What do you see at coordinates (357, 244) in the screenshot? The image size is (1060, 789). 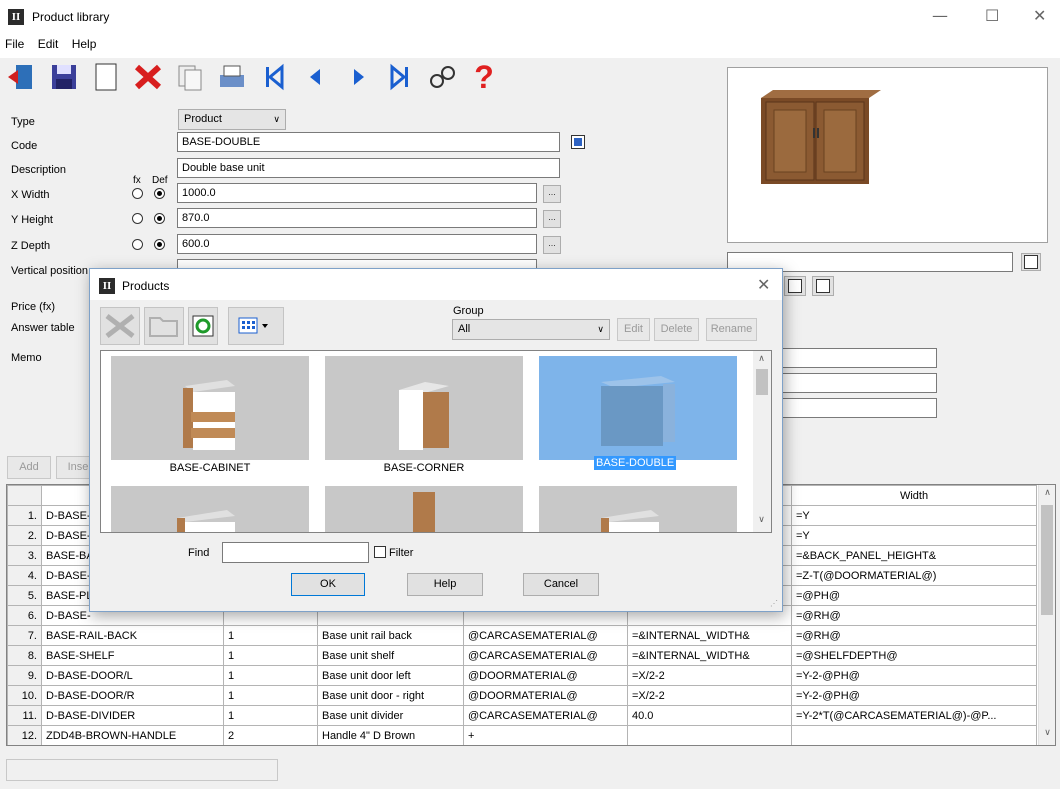 I see `zdepth-field: 600.0` at bounding box center [357, 244].